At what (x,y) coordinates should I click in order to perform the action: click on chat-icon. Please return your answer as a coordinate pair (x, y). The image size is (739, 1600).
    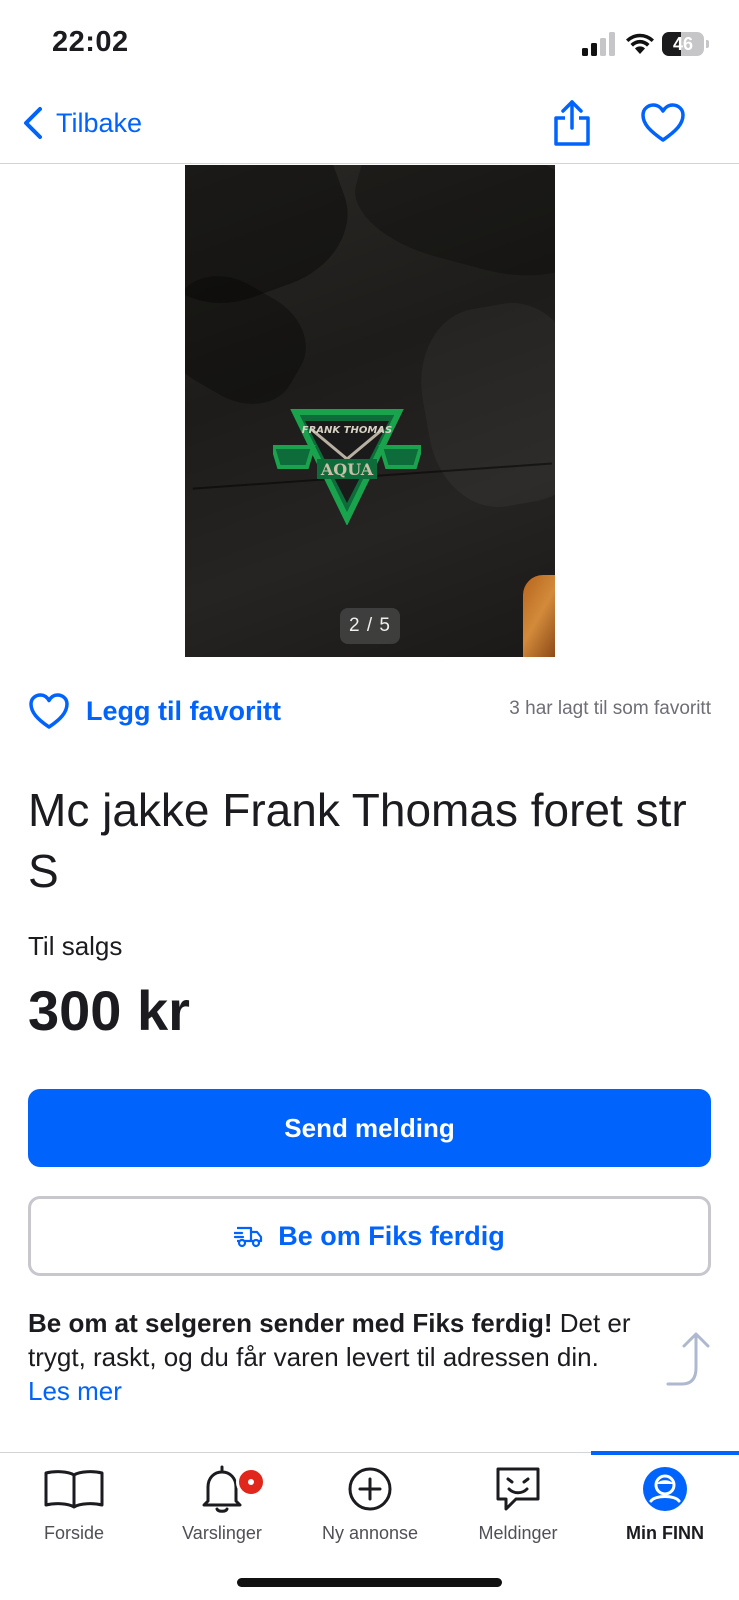
    Looking at the image, I should click on (518, 1489).